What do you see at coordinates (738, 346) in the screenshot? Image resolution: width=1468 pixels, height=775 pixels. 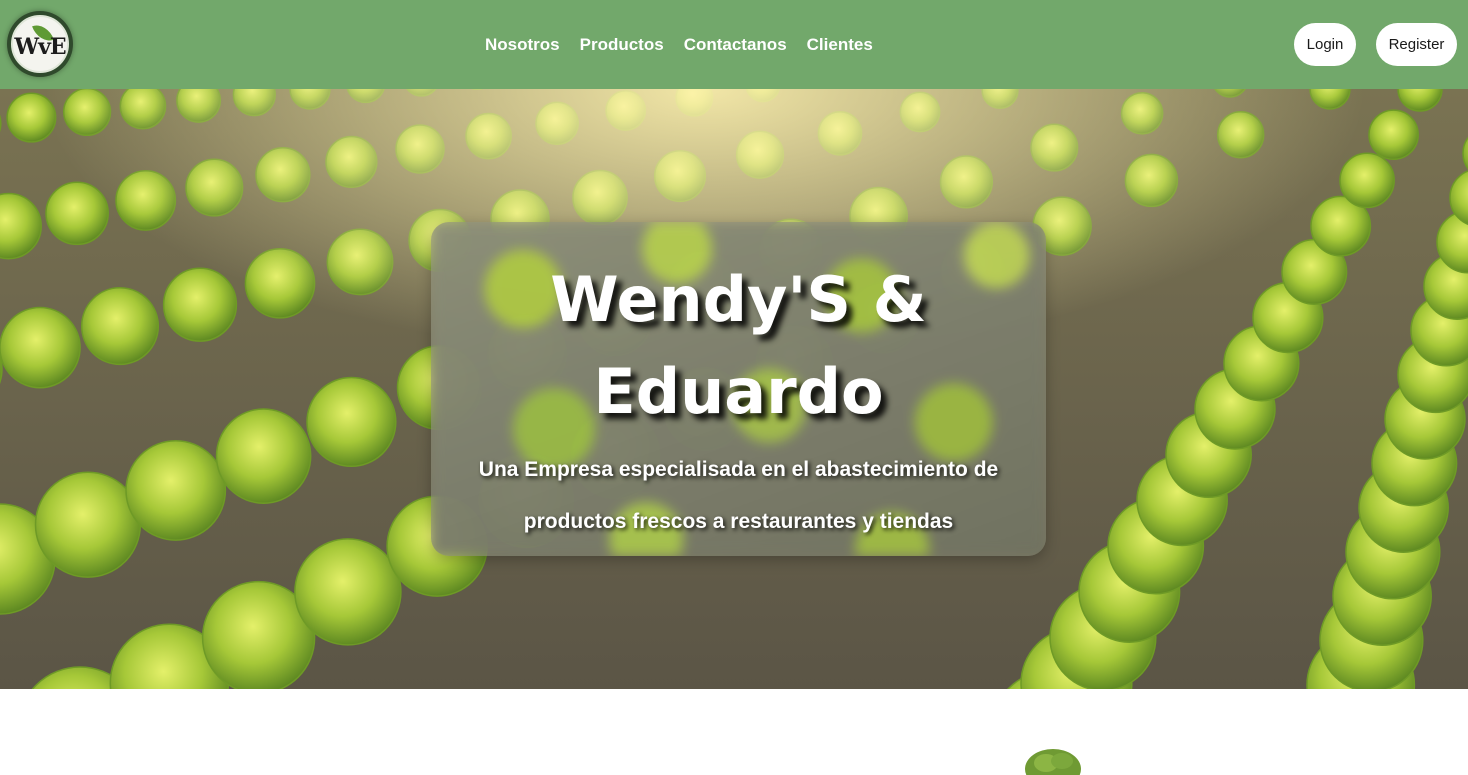 I see `hero-title: Wendy'S & Eduardo` at bounding box center [738, 346].